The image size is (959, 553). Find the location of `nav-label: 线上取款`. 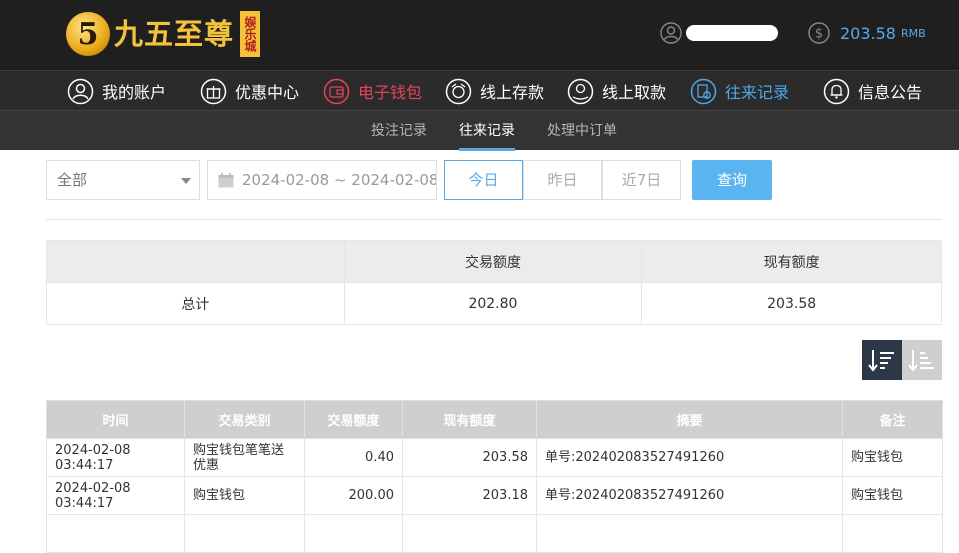

nav-label: 线上取款 is located at coordinates (634, 92).